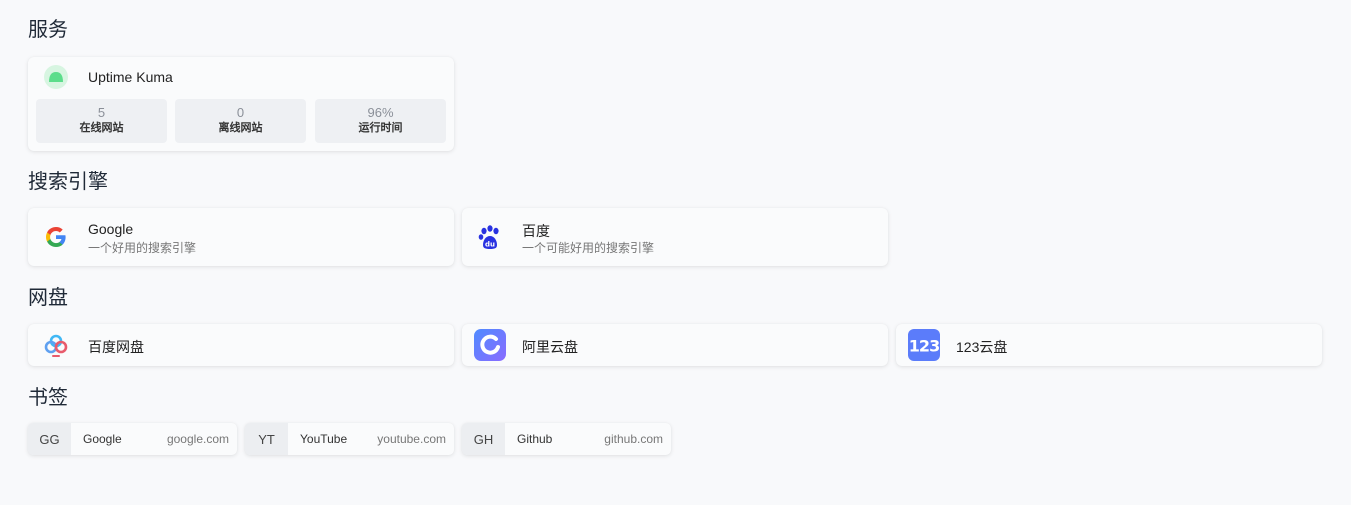 The width and height of the screenshot is (1351, 505). What do you see at coordinates (490, 245) in the screenshot?
I see `svg-text: du` at bounding box center [490, 245].